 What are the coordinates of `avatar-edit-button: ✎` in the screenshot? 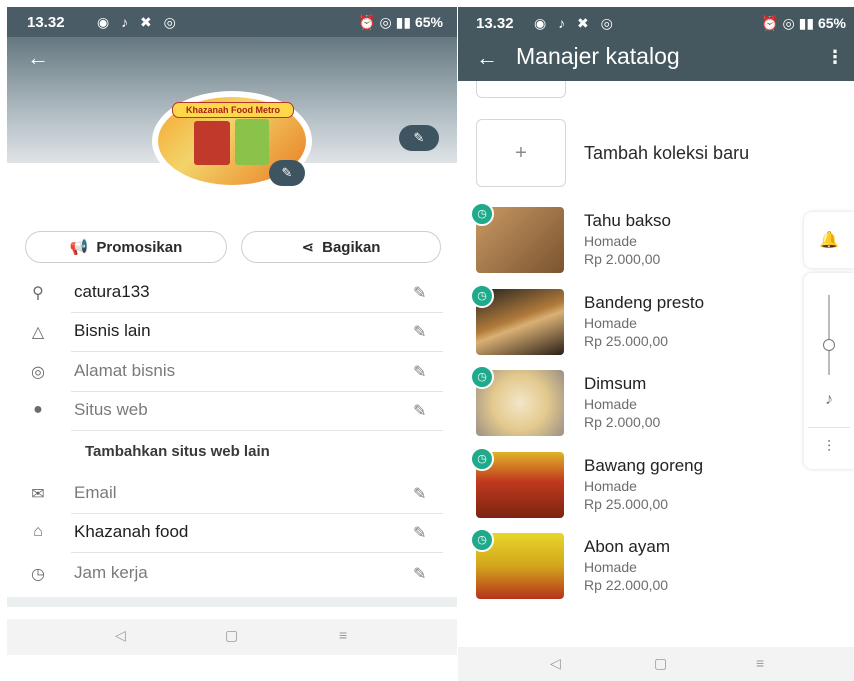 It's located at (287, 173).